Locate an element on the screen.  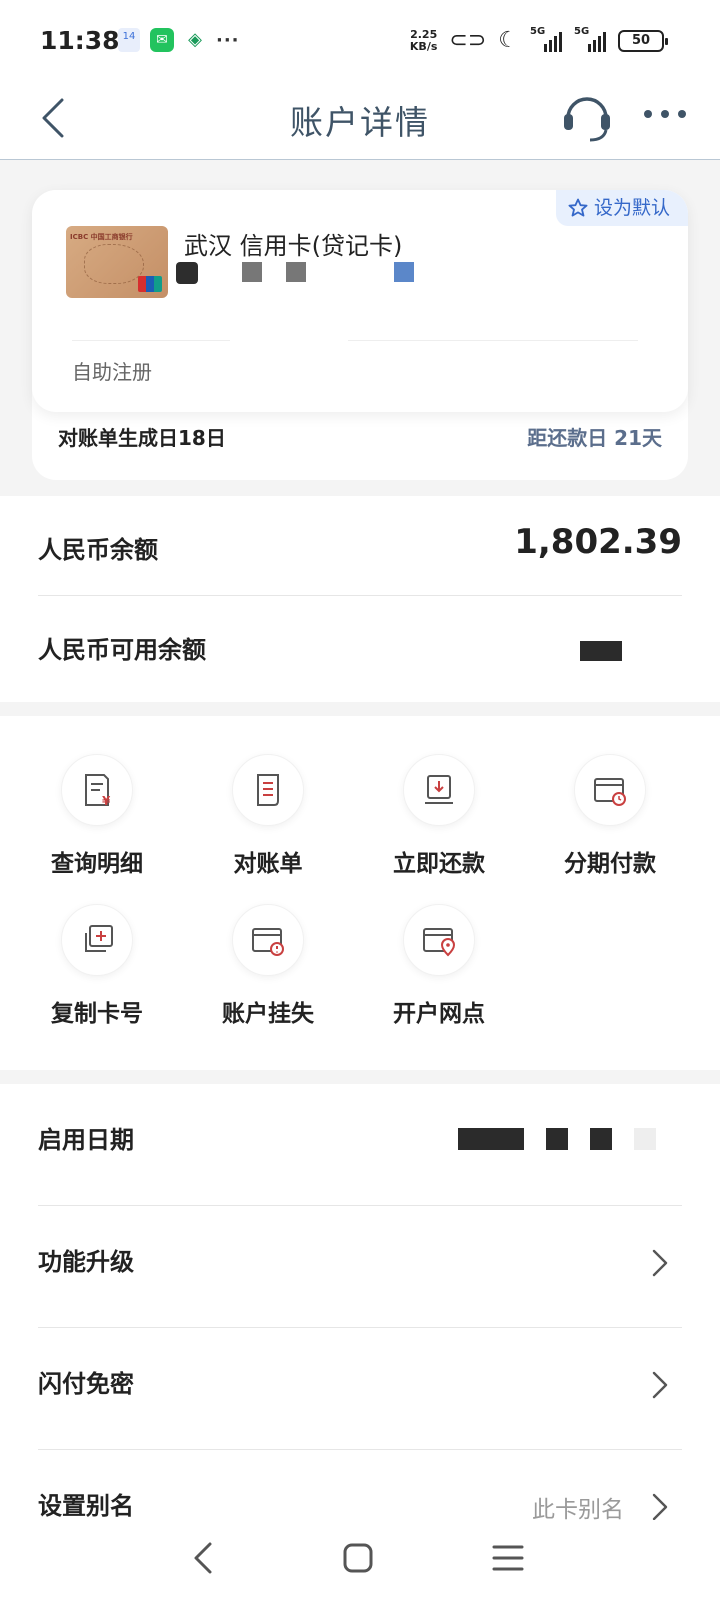
wechat-icon: ✉ is located at coordinates (162, 40).